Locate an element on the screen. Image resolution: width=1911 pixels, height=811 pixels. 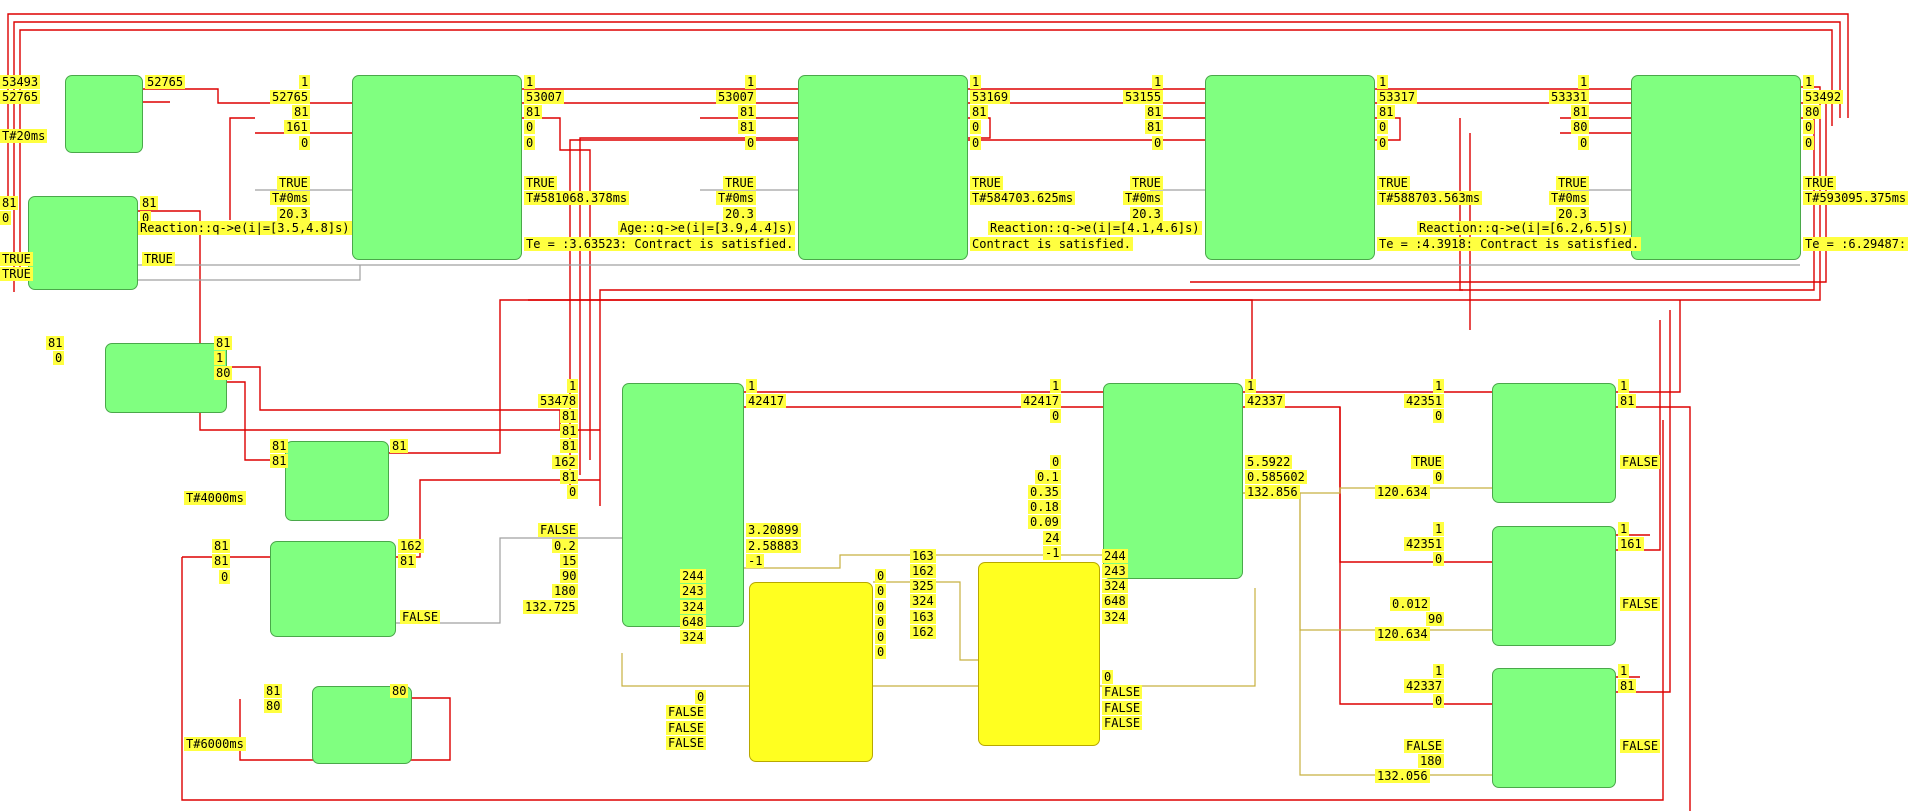
fb-ls2tosf is located at coordinates (883, 167).